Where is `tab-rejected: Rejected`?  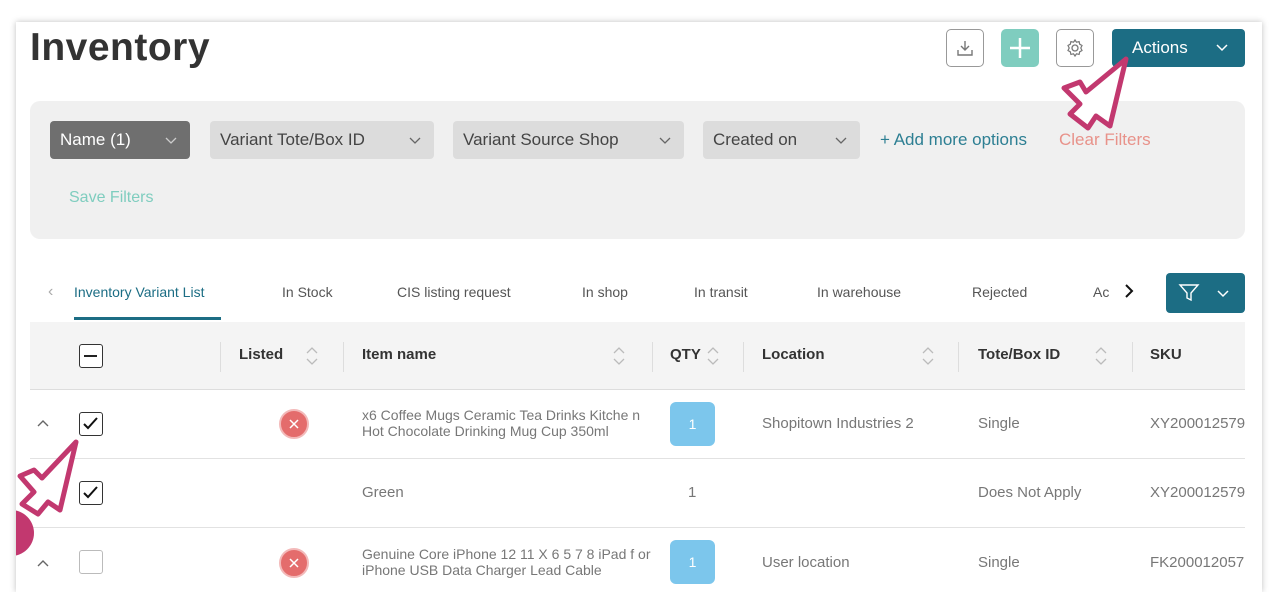 tab-rejected: Rejected is located at coordinates (999, 292).